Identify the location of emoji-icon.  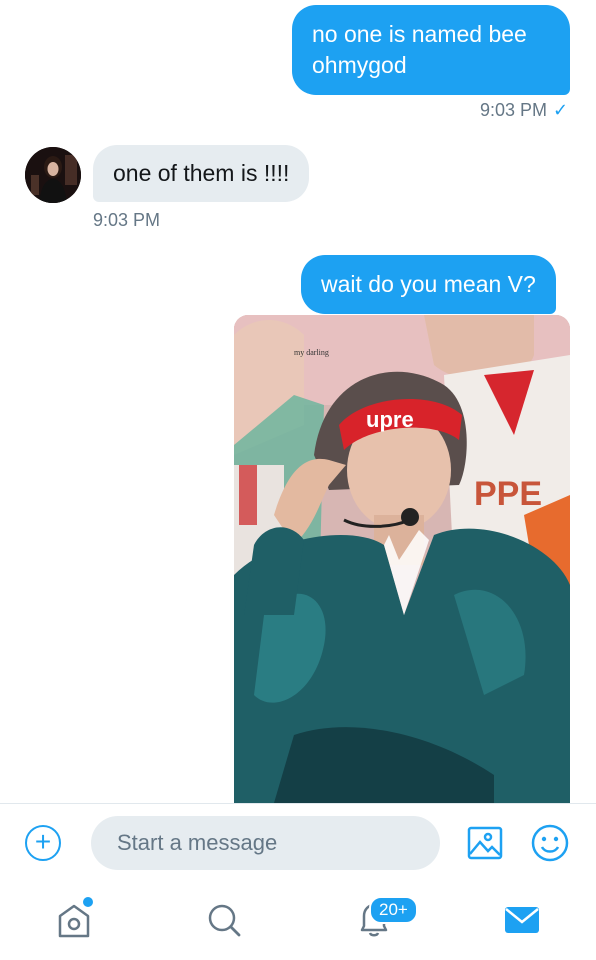
(550, 843).